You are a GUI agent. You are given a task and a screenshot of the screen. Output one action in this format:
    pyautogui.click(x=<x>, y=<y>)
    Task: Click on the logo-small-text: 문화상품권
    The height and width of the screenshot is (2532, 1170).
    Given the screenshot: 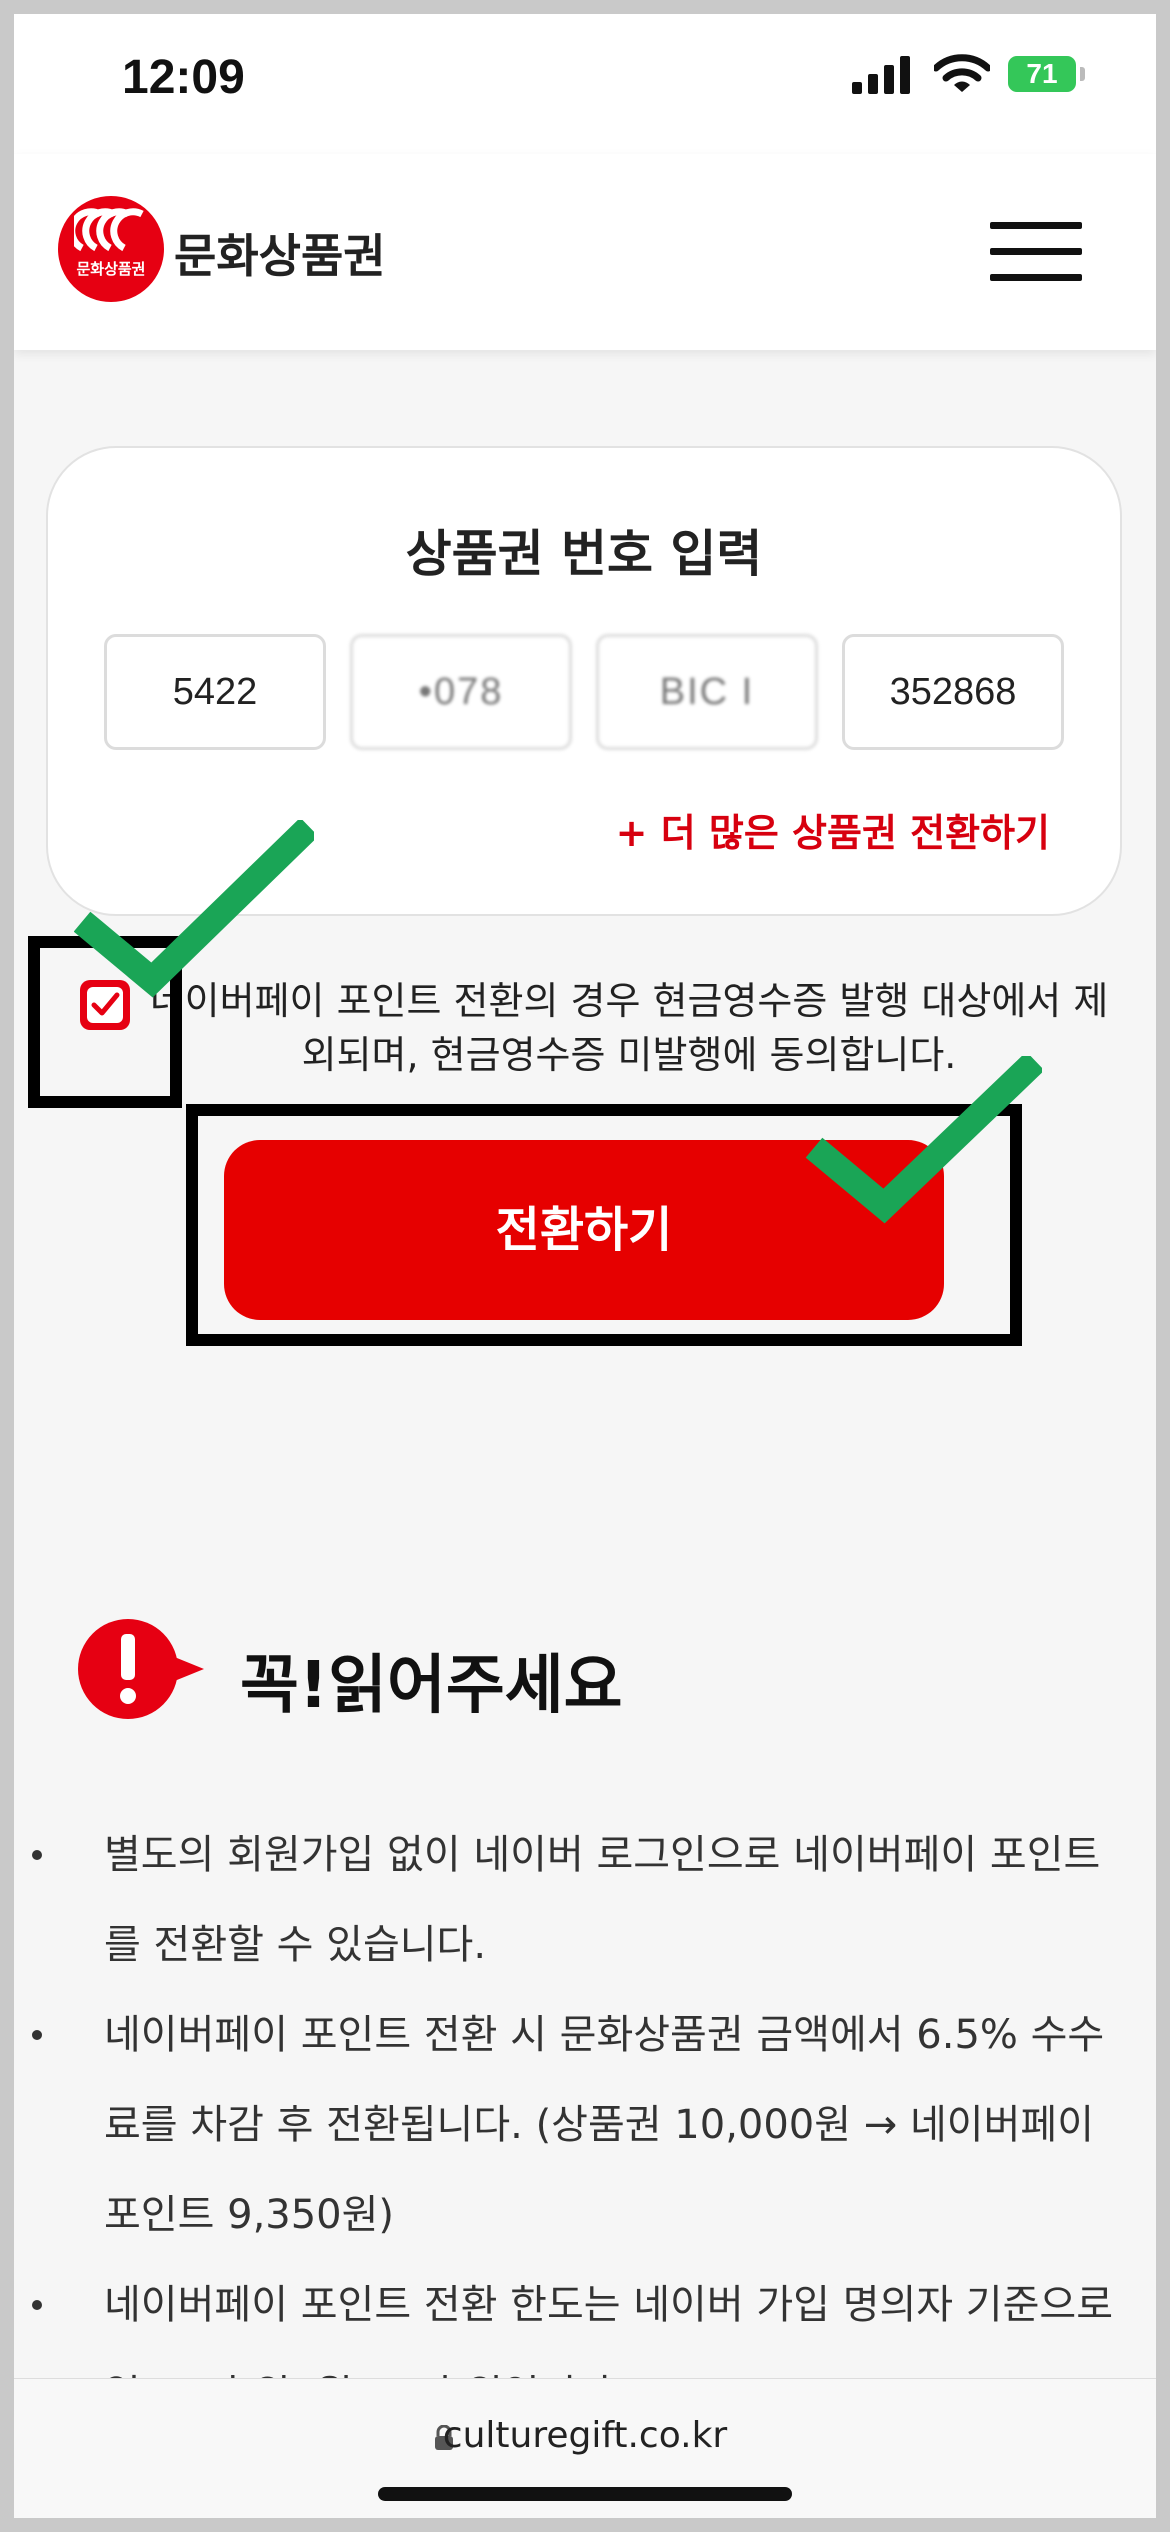 What is the action you would take?
    pyautogui.click(x=111, y=269)
    